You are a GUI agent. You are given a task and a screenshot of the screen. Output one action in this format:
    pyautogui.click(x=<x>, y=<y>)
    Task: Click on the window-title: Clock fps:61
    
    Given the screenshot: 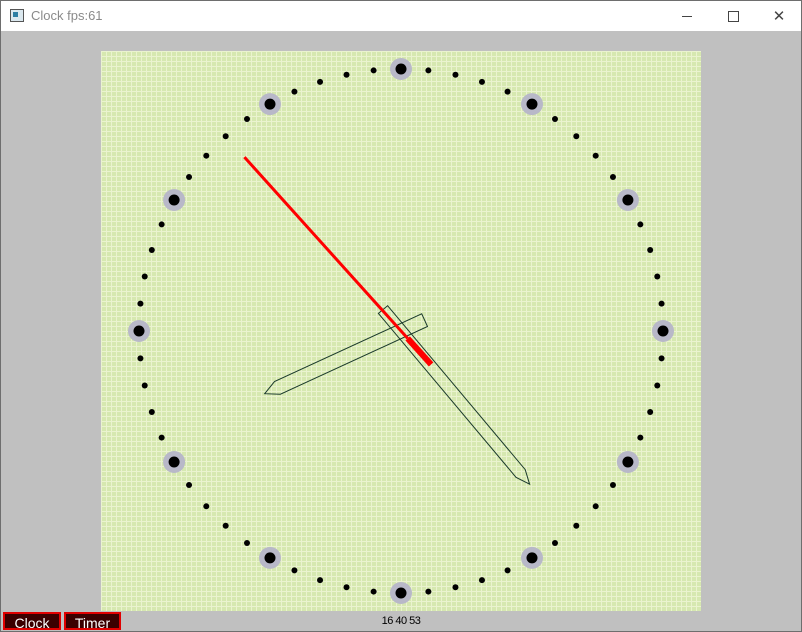 What is the action you would take?
    pyautogui.click(x=67, y=15)
    